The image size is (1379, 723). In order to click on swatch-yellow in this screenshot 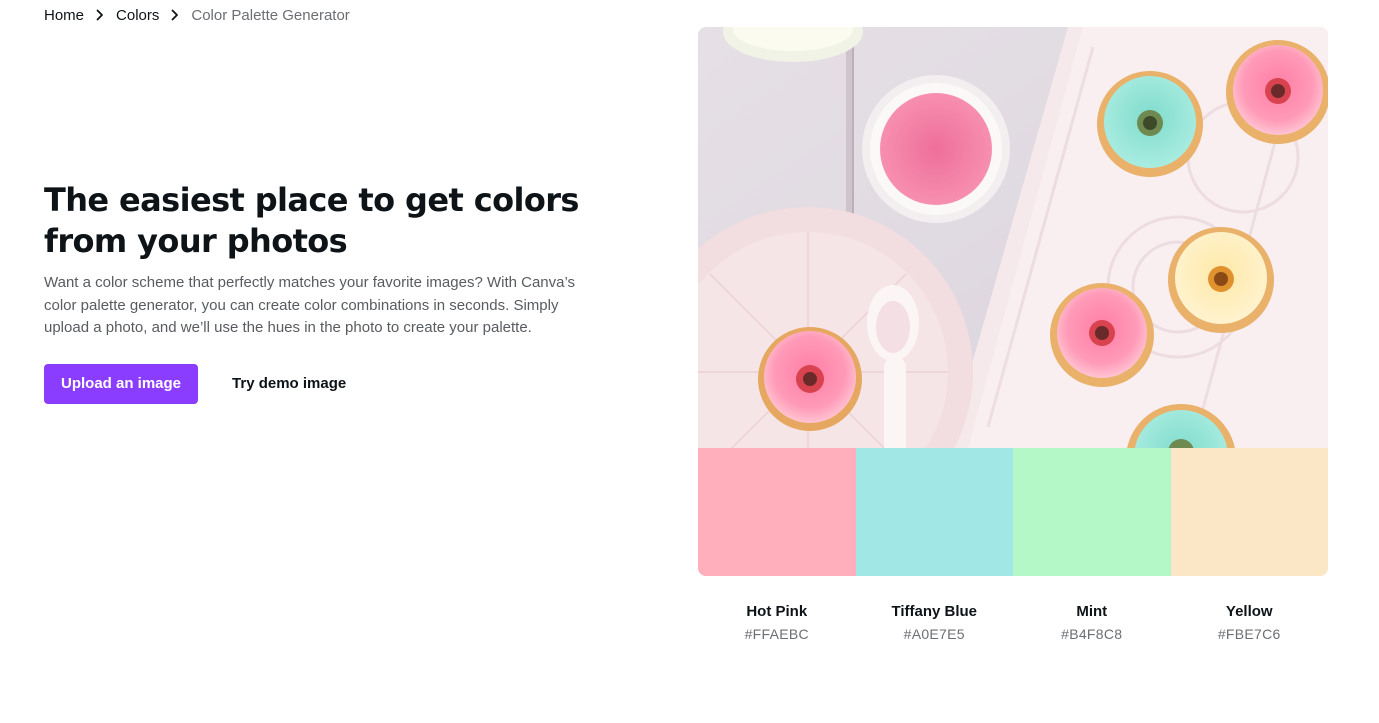, I will do `click(1249, 512)`.